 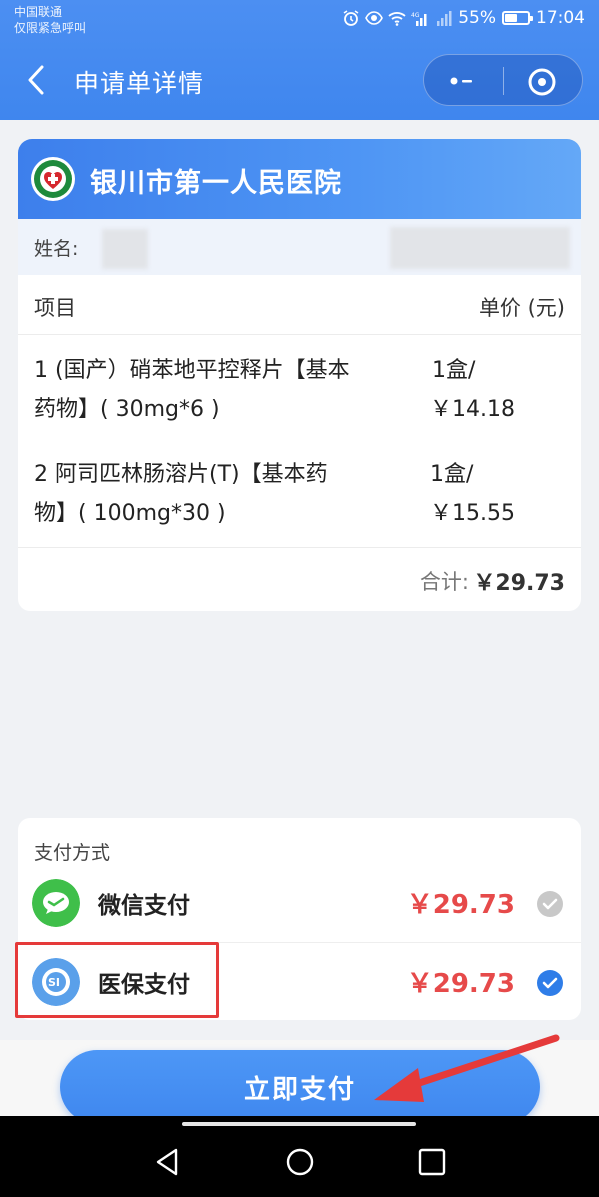 I want to click on item-name-line1: 1 (国产）硝苯地平控释片【基本, so click(x=192, y=370).